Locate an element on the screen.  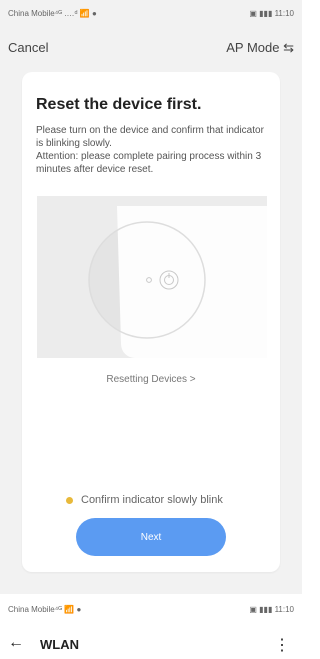
next-button: Next is located at coordinates (151, 537).